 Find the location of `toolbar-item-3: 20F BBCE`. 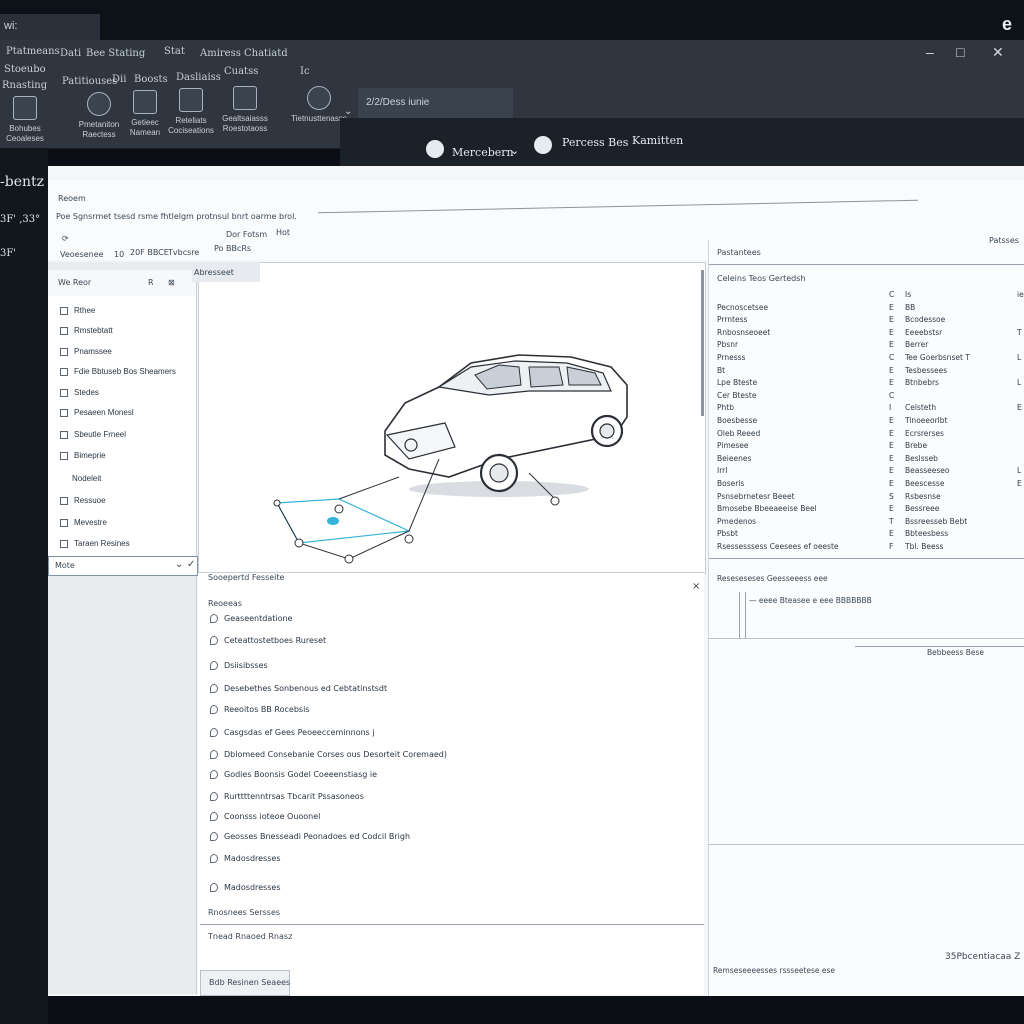

toolbar-item-3: 20F BBCE is located at coordinates (149, 252).